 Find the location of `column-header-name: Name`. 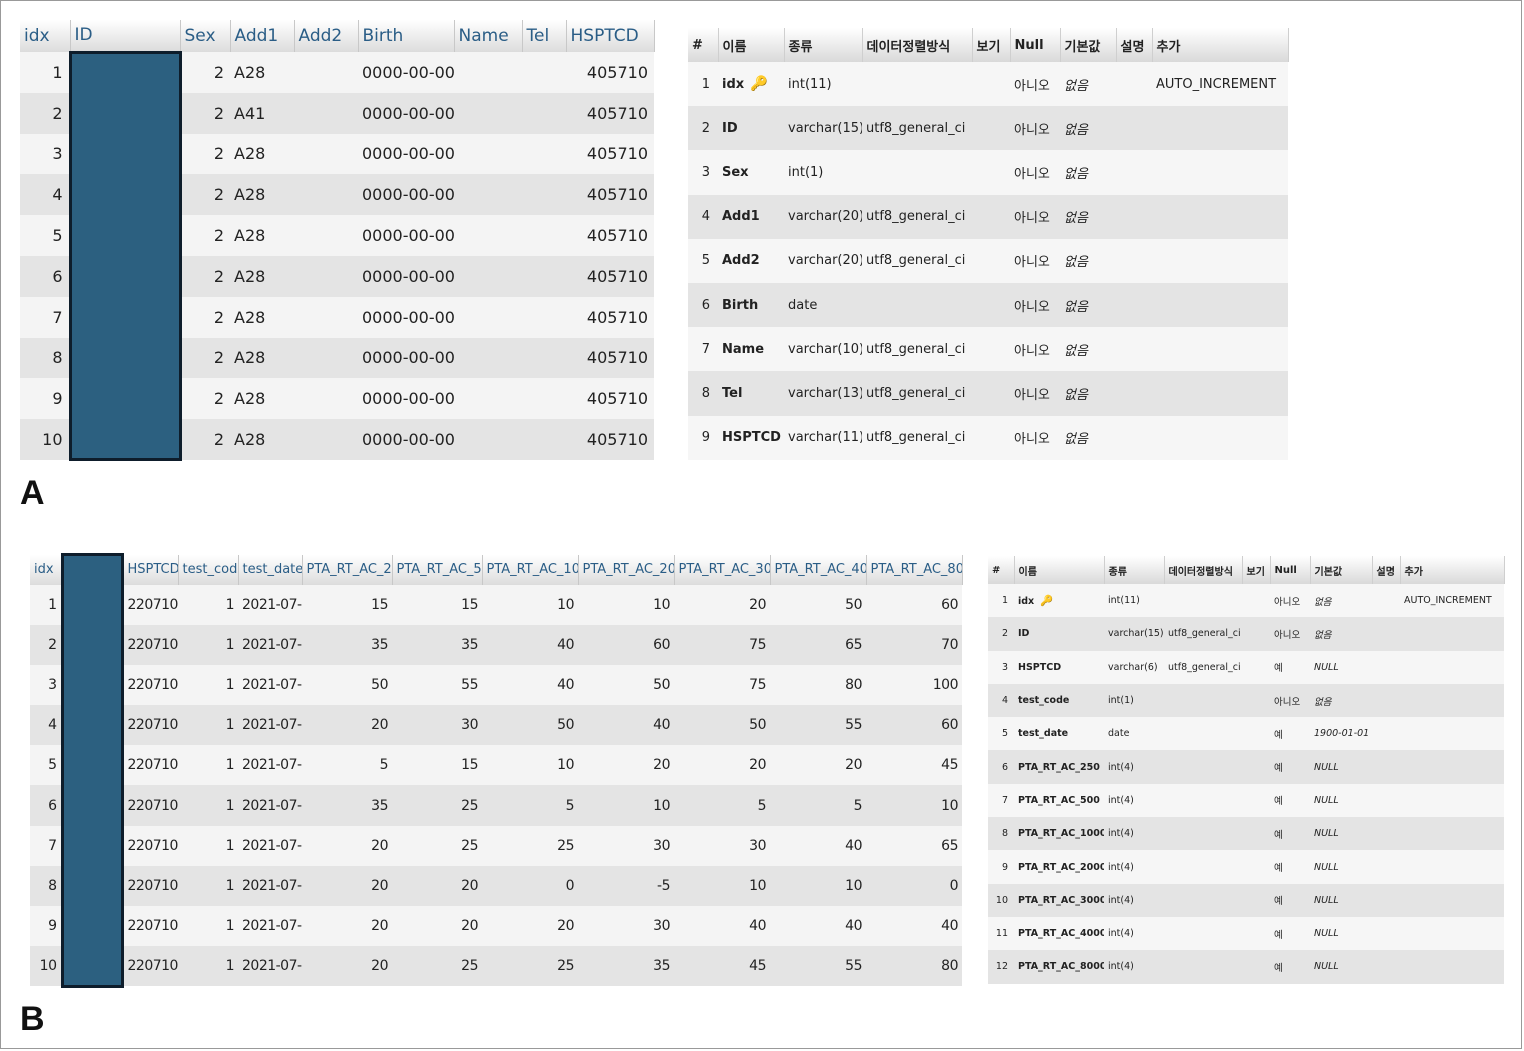

column-header-name: Name is located at coordinates (488, 36).